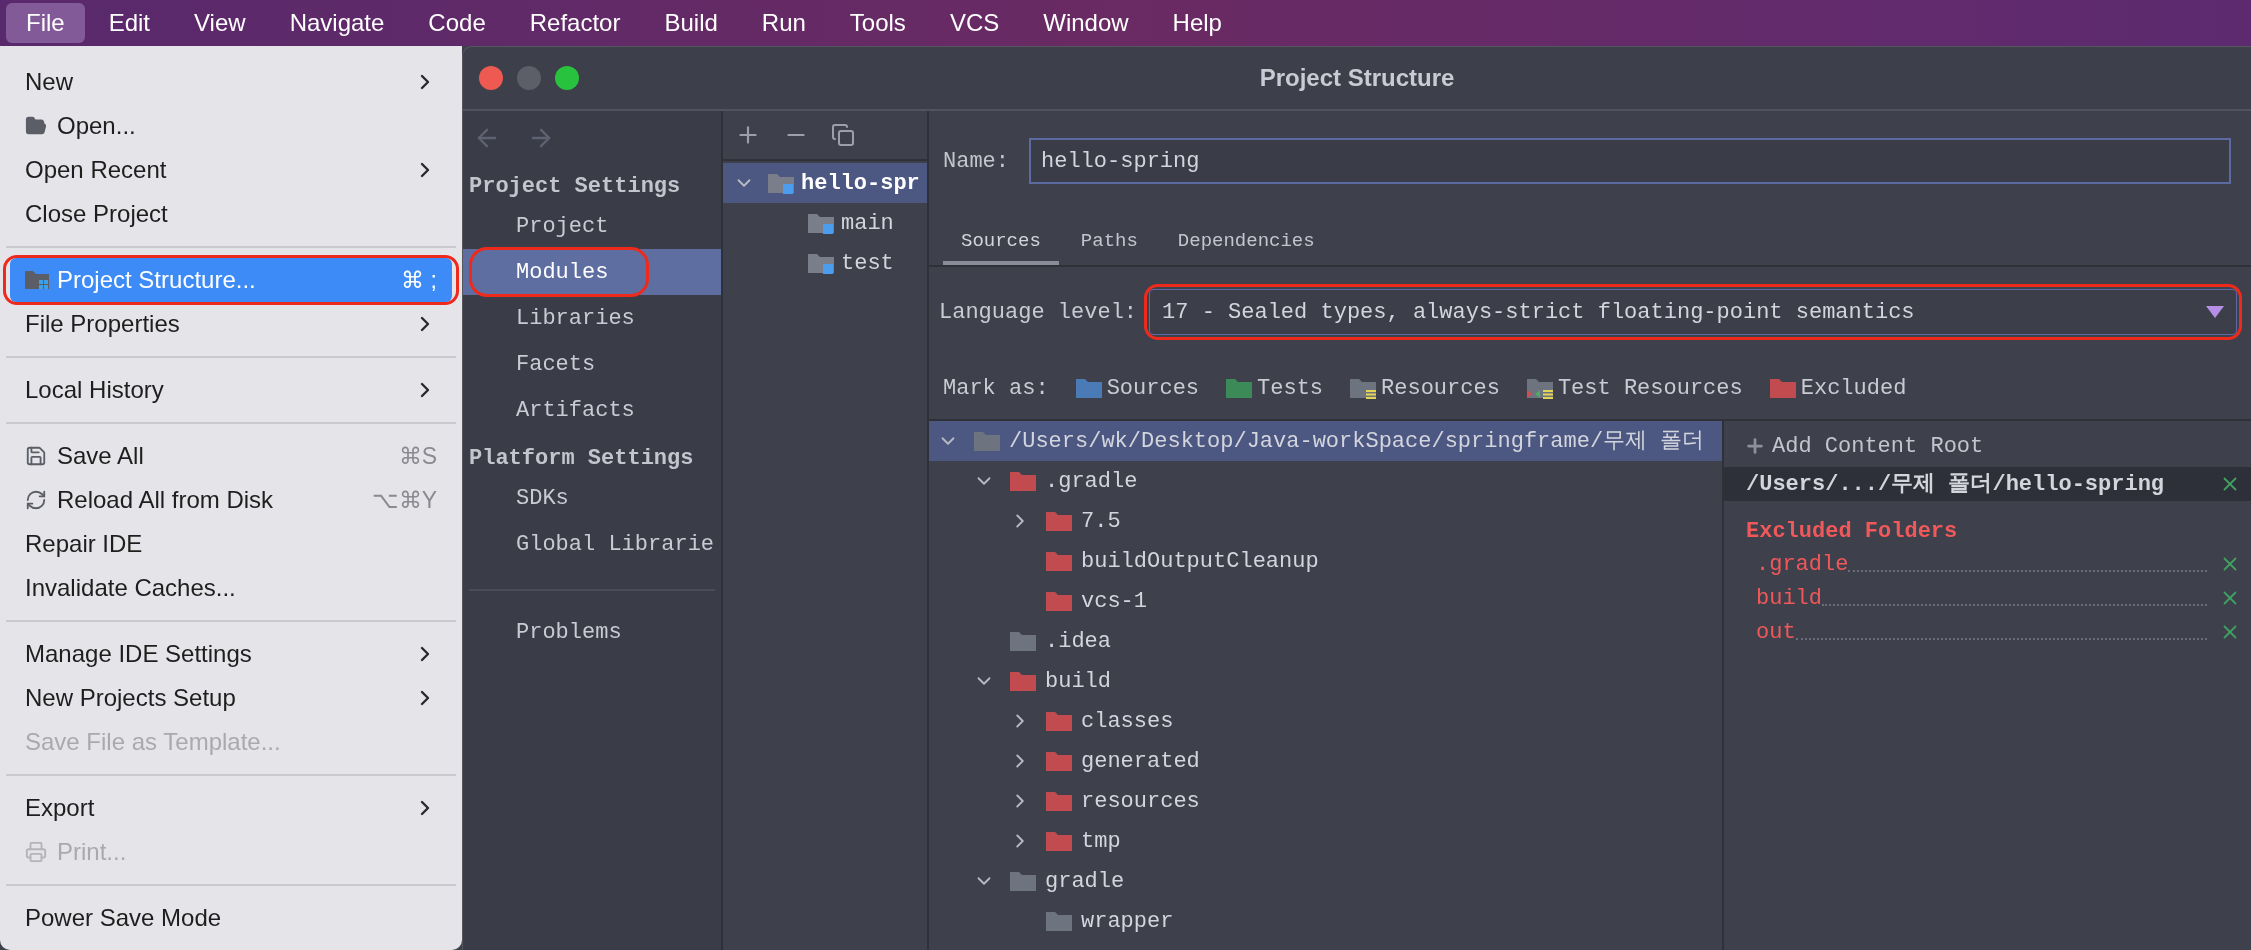 Image resolution: width=2251 pixels, height=950 pixels. Describe the element at coordinates (843, 135) in the screenshot. I see `copy-icon` at that location.